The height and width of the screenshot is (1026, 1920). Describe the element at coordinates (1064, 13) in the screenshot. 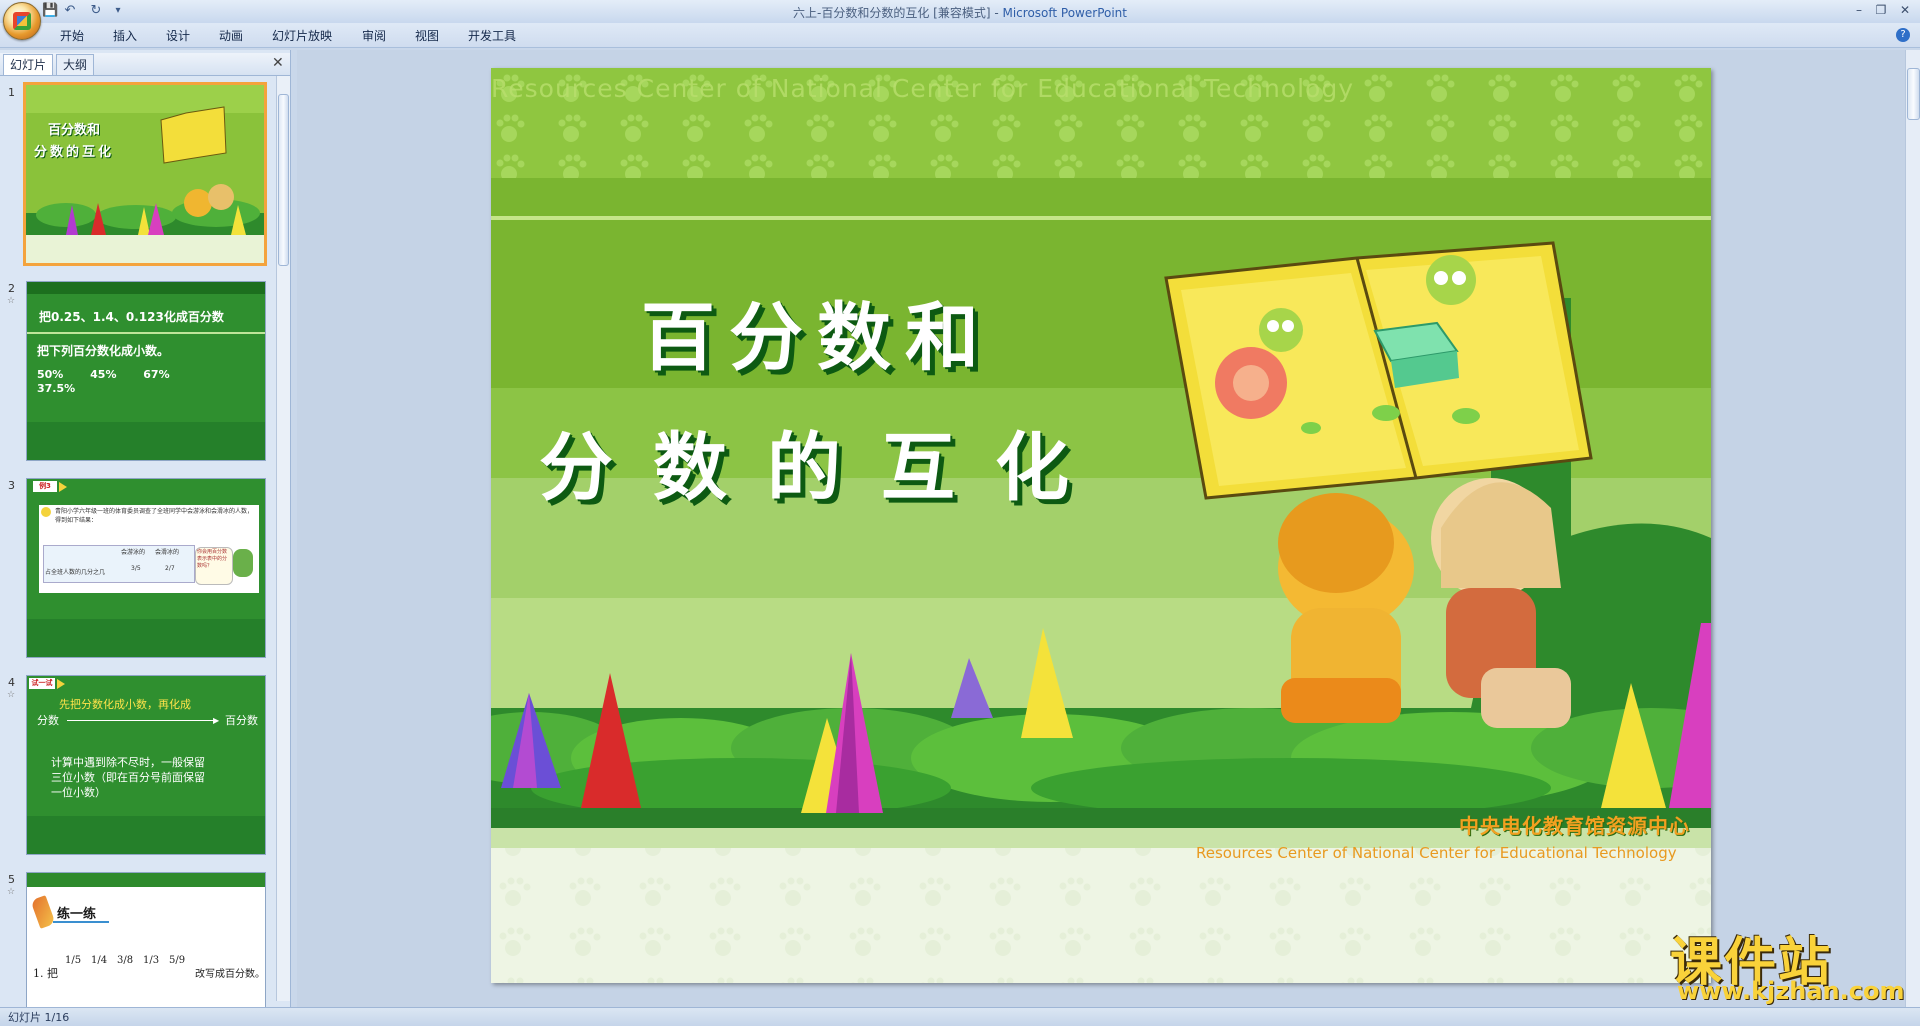

I see `window-title-app: Microsoft PowerPoint` at that location.